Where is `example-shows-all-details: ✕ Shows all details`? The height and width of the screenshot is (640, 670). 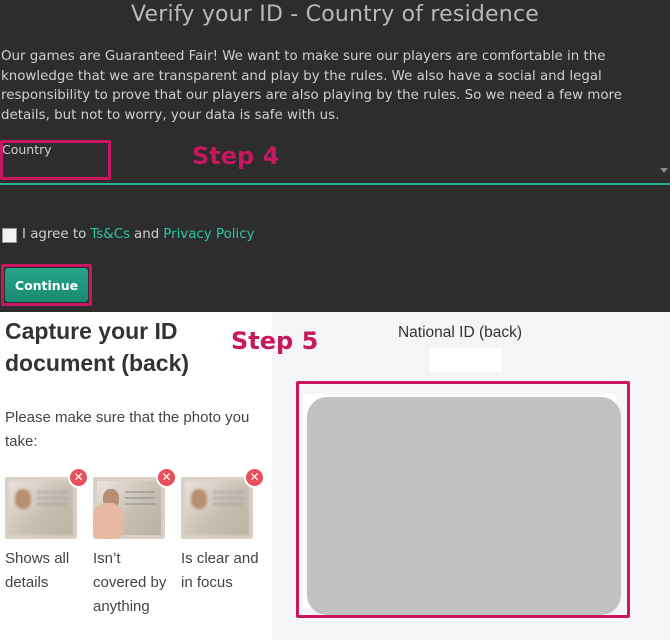 example-shows-all-details: ✕ Shows all details is located at coordinates (47, 531).